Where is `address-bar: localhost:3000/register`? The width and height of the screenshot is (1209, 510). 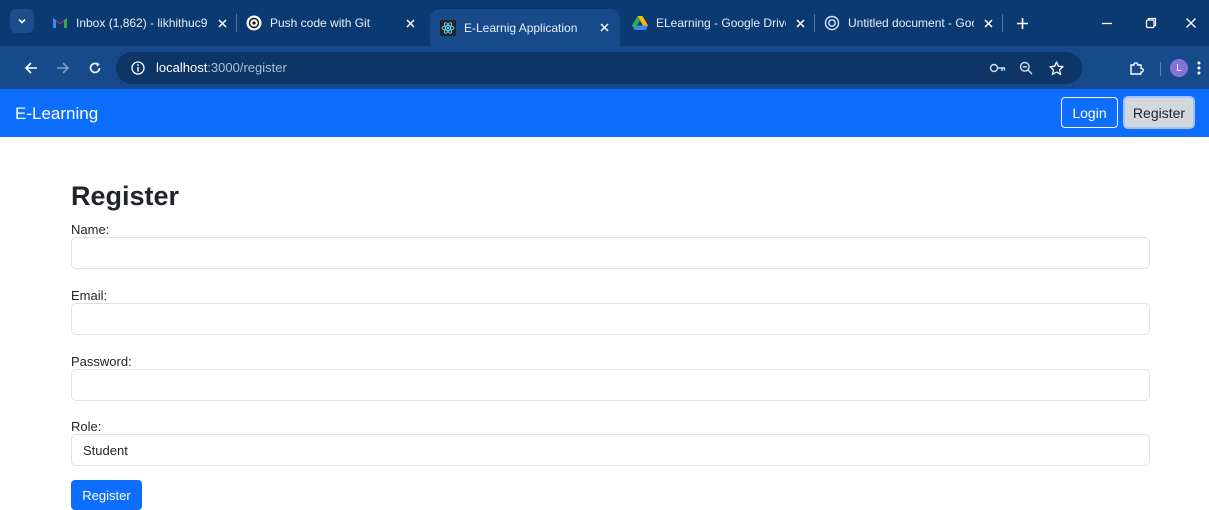
address-bar: localhost:3000/register is located at coordinates (599, 68).